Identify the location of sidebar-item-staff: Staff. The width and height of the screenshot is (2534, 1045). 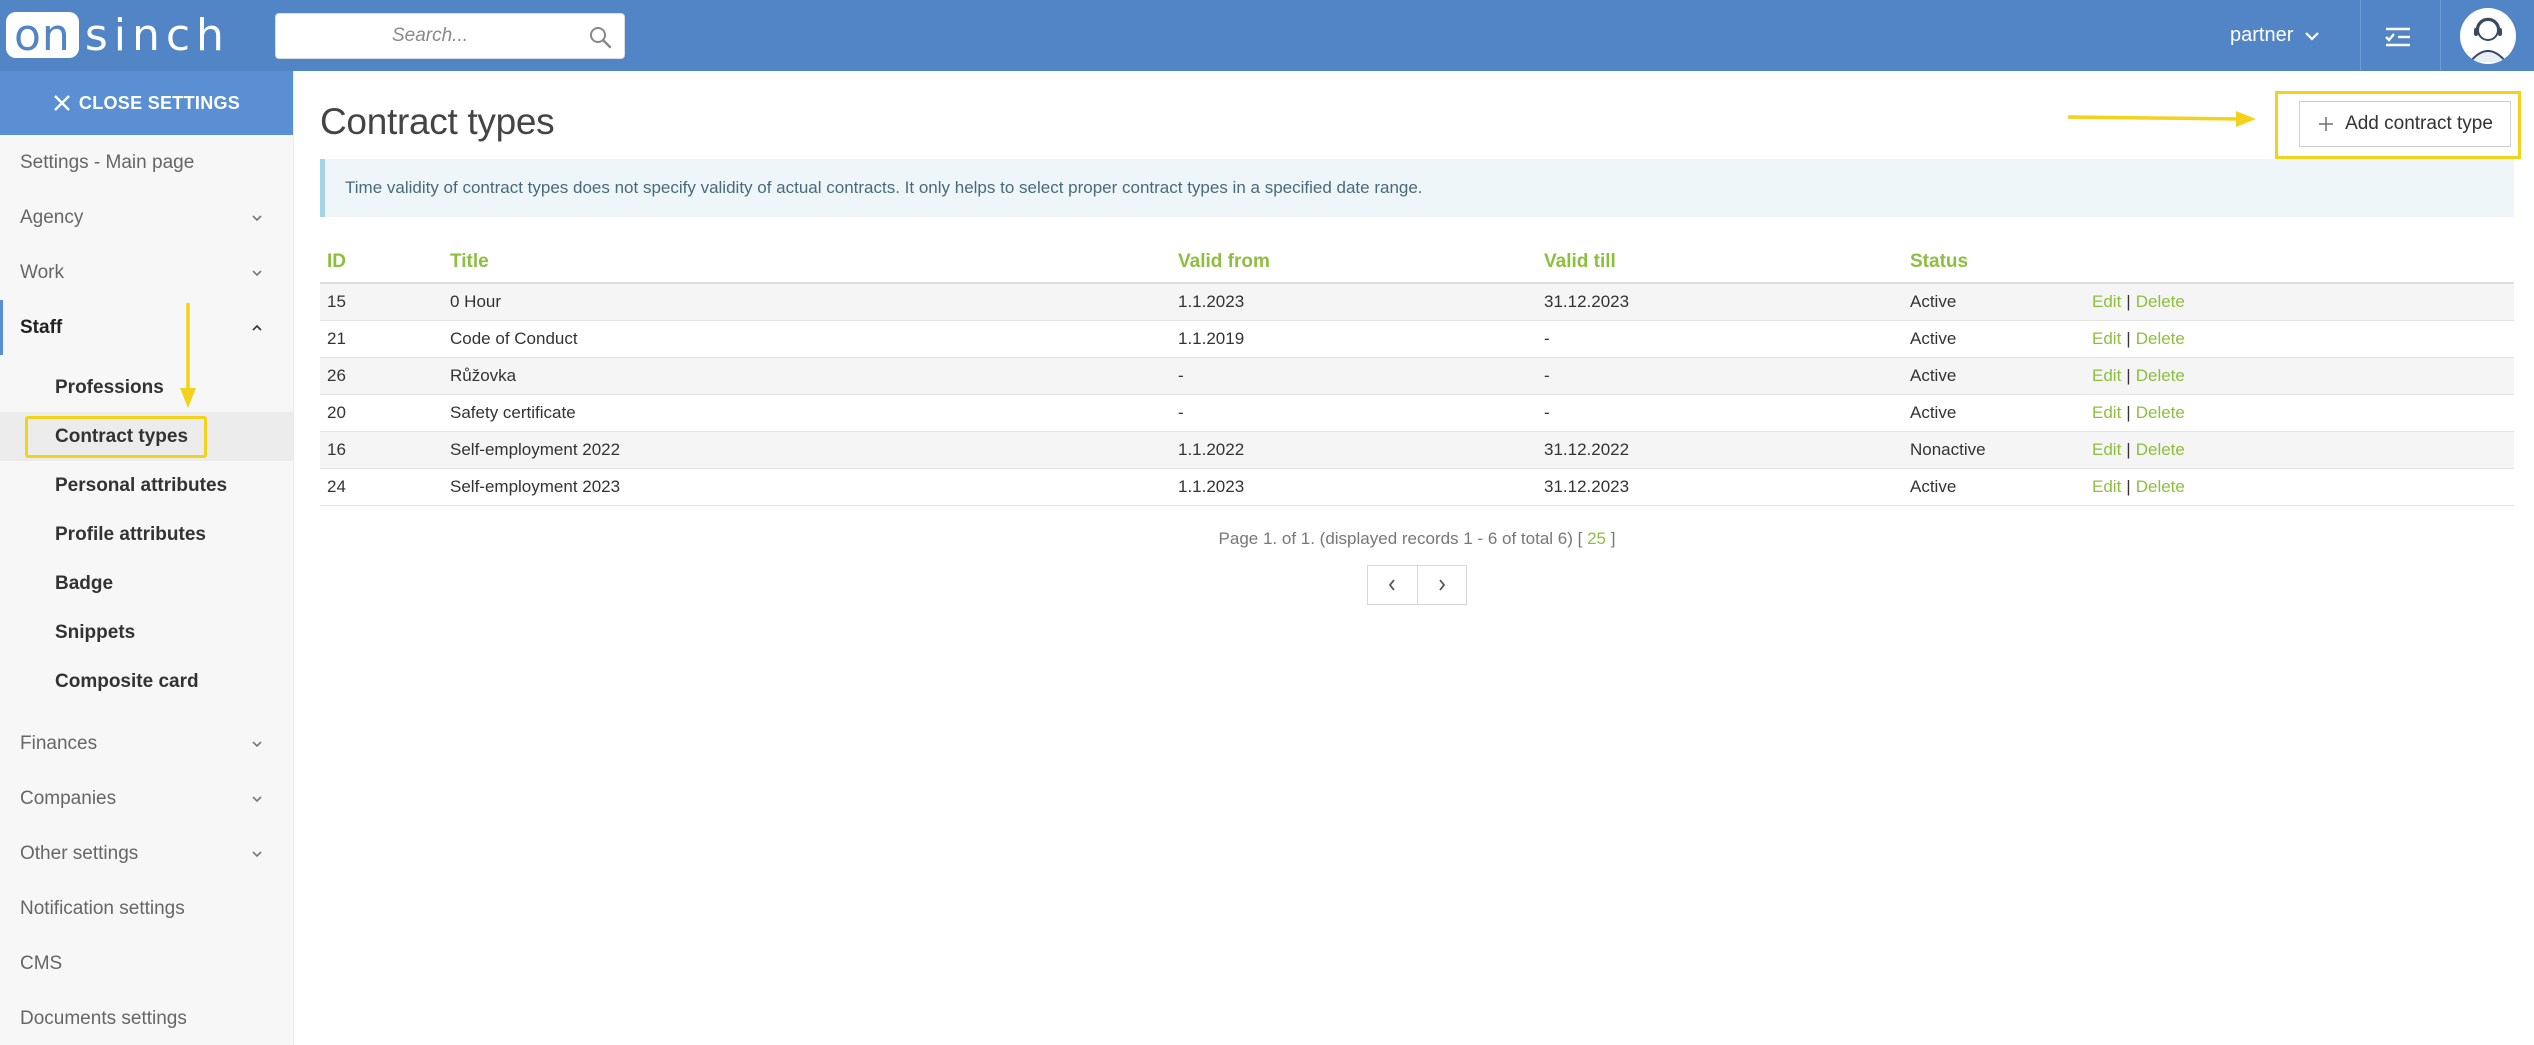
(146, 327).